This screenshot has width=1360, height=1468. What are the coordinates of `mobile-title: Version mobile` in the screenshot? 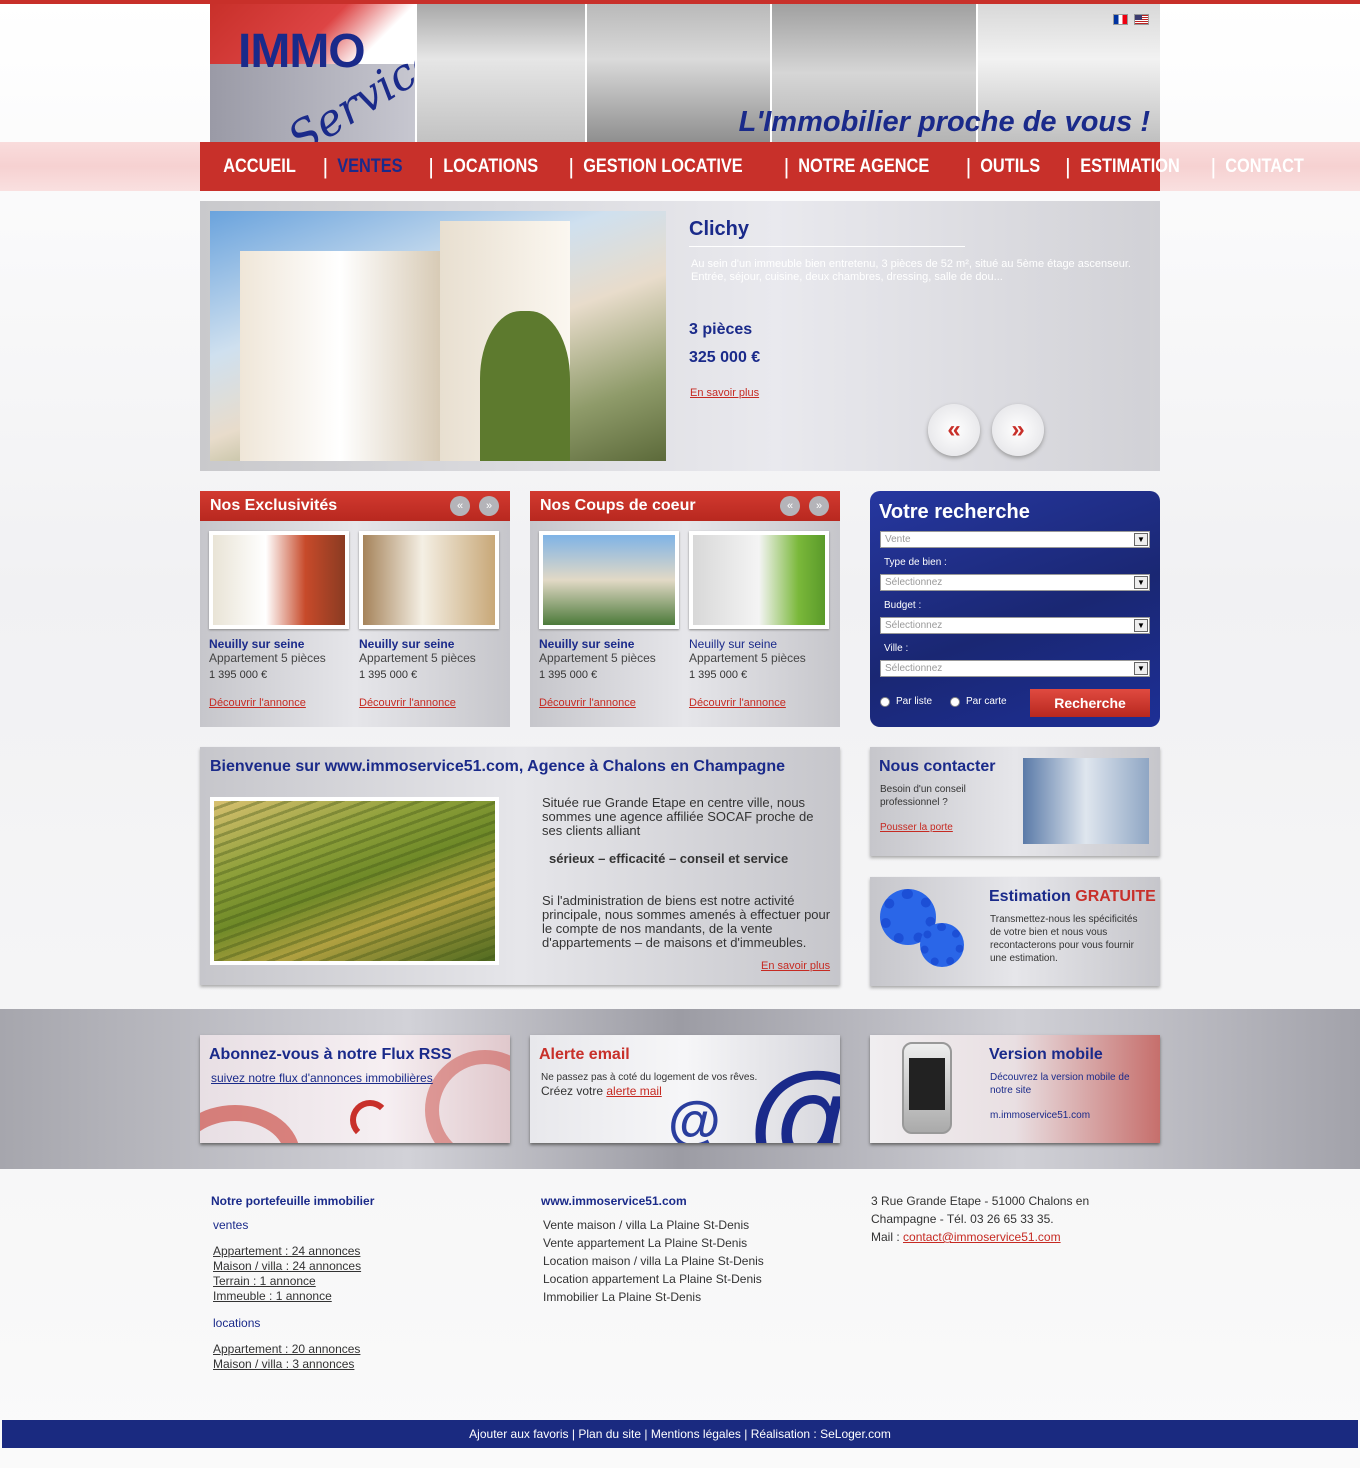 It's located at (1046, 1054).